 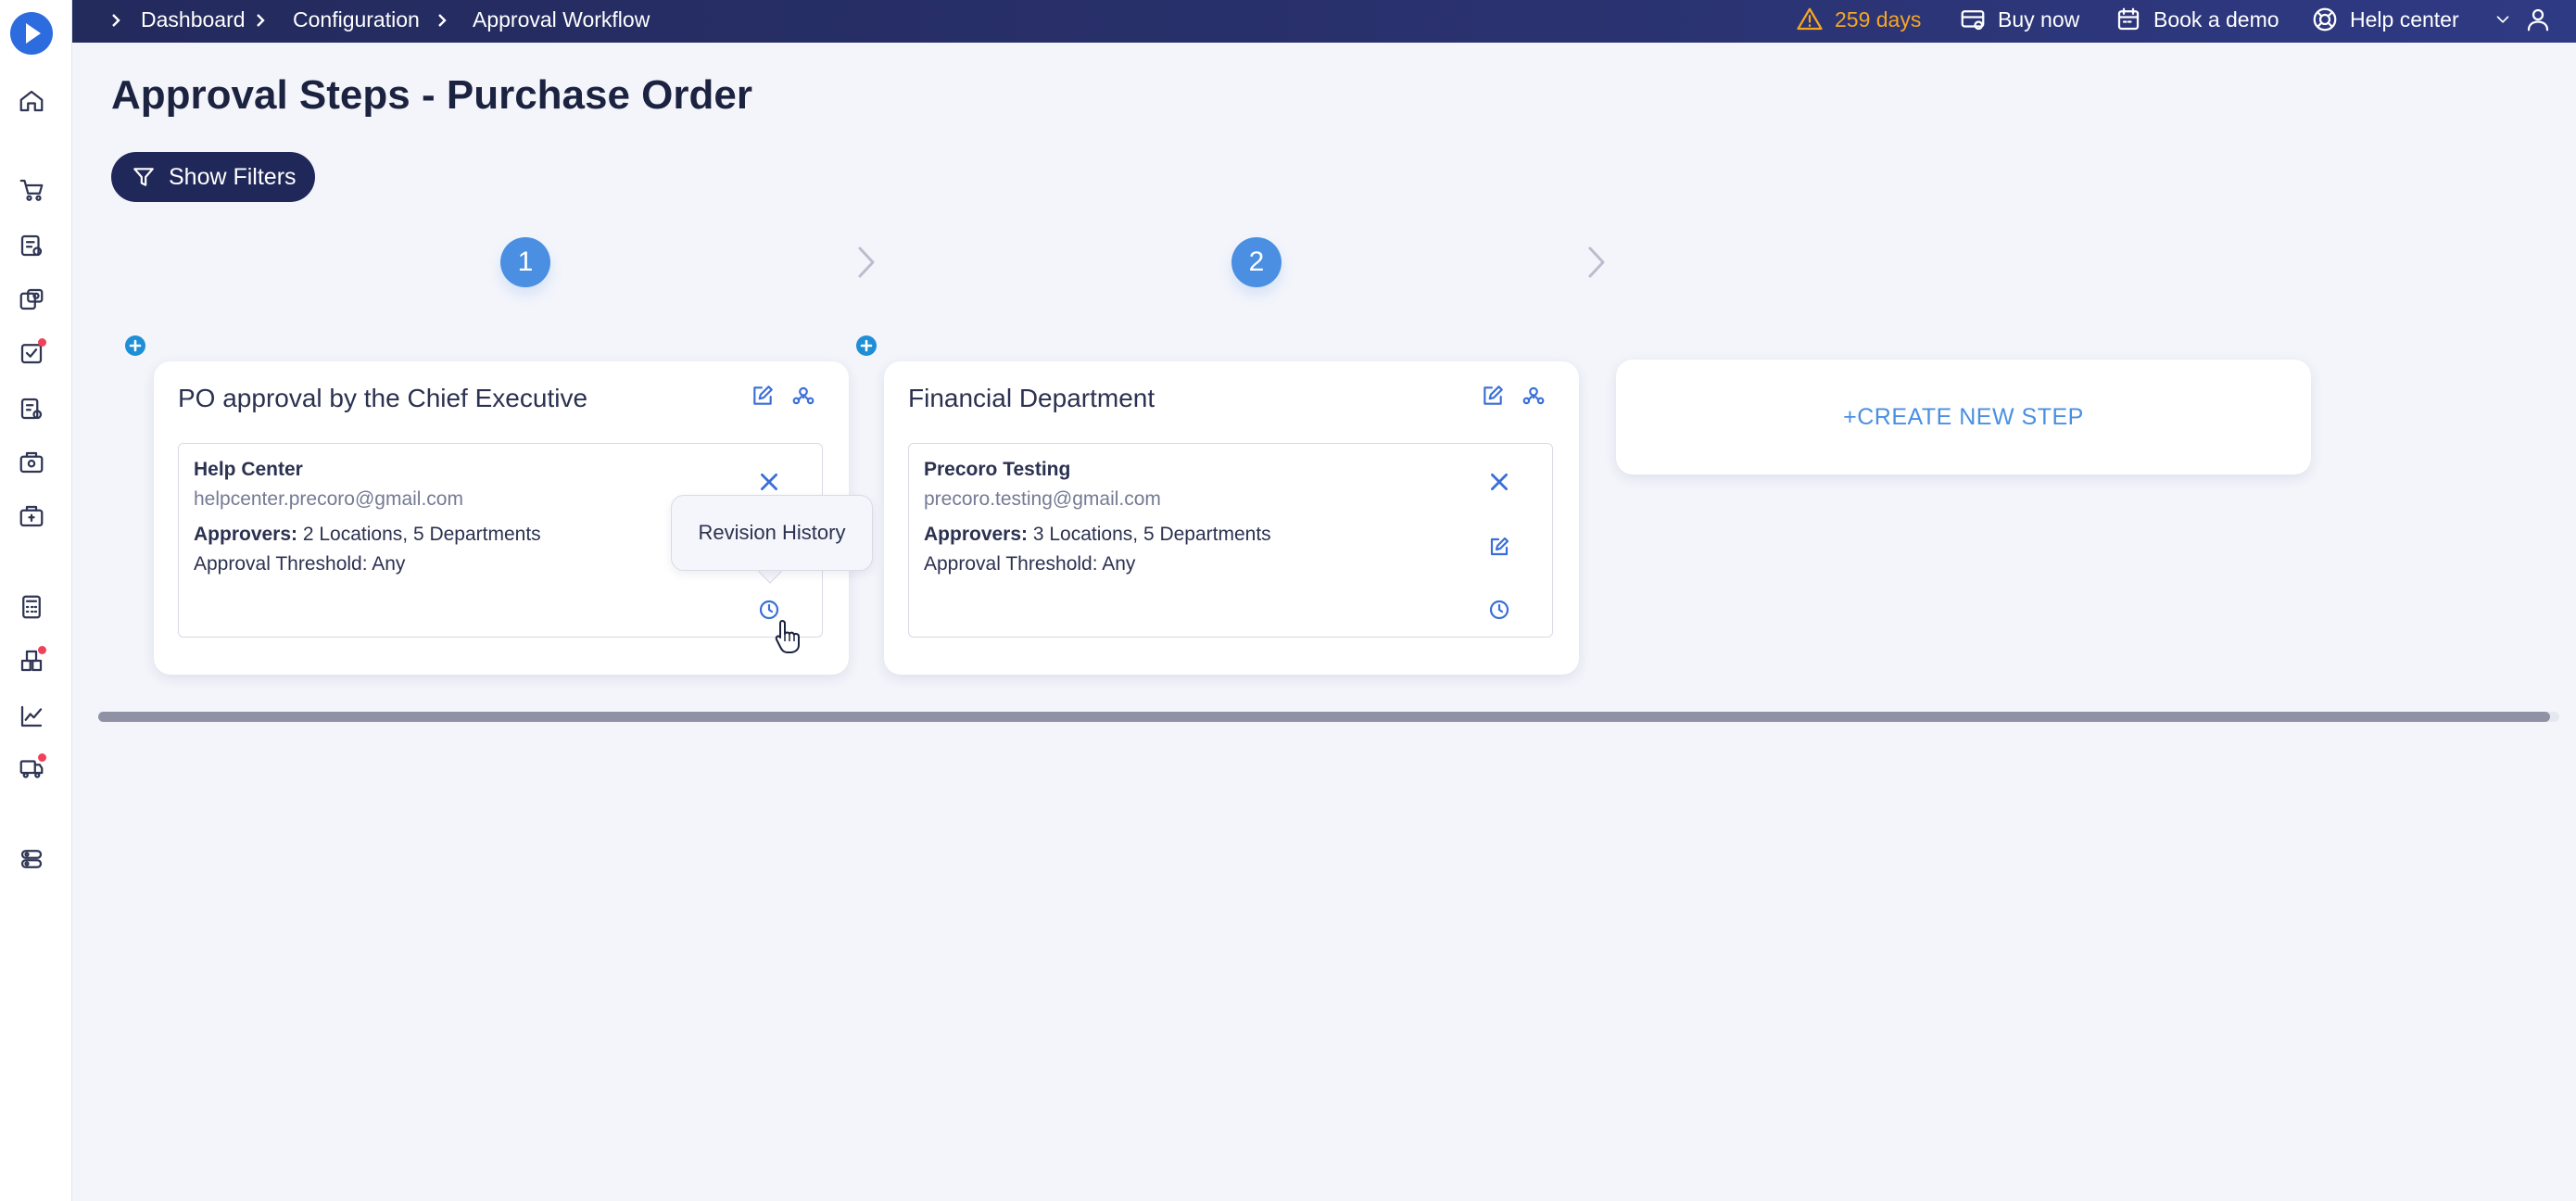 What do you see at coordinates (772, 533) in the screenshot?
I see `revision-history-tooltip: Revision History` at bounding box center [772, 533].